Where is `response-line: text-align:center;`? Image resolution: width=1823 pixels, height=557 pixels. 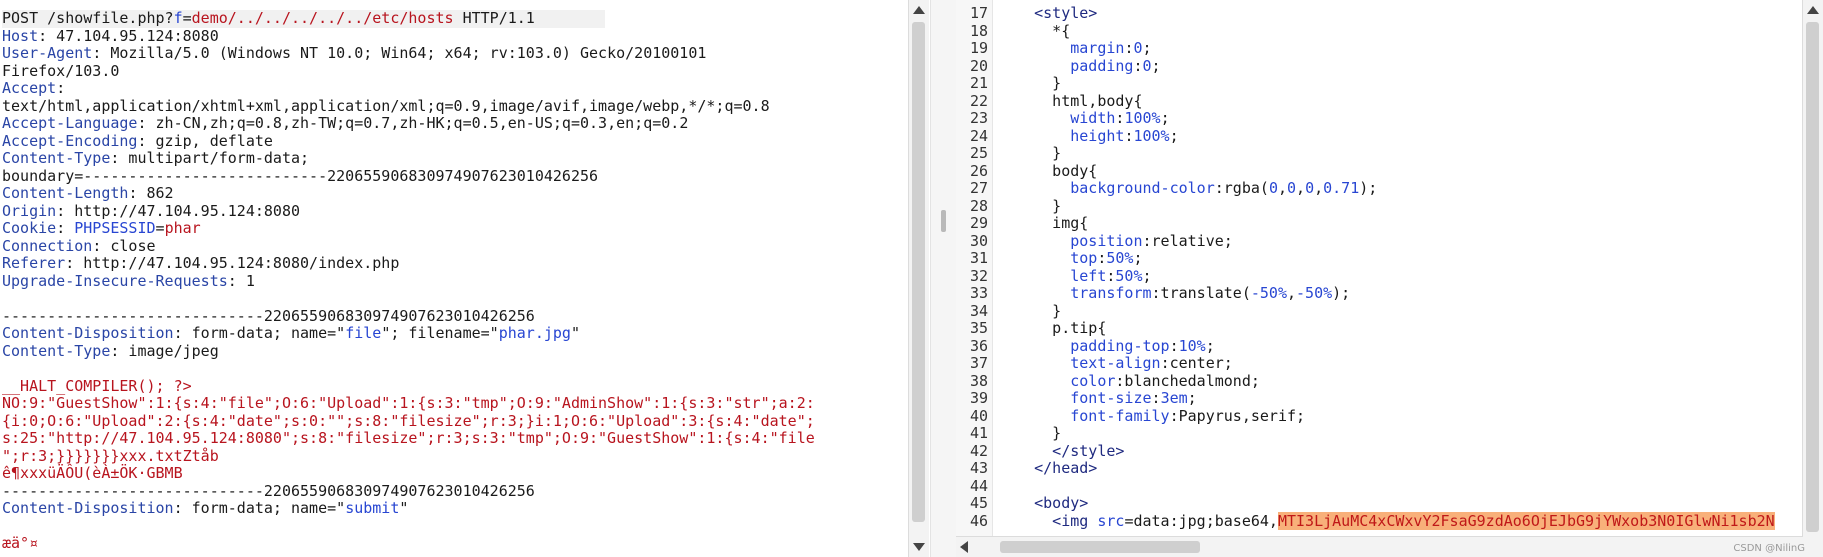 response-line: text-align:center; is located at coordinates (1115, 363).